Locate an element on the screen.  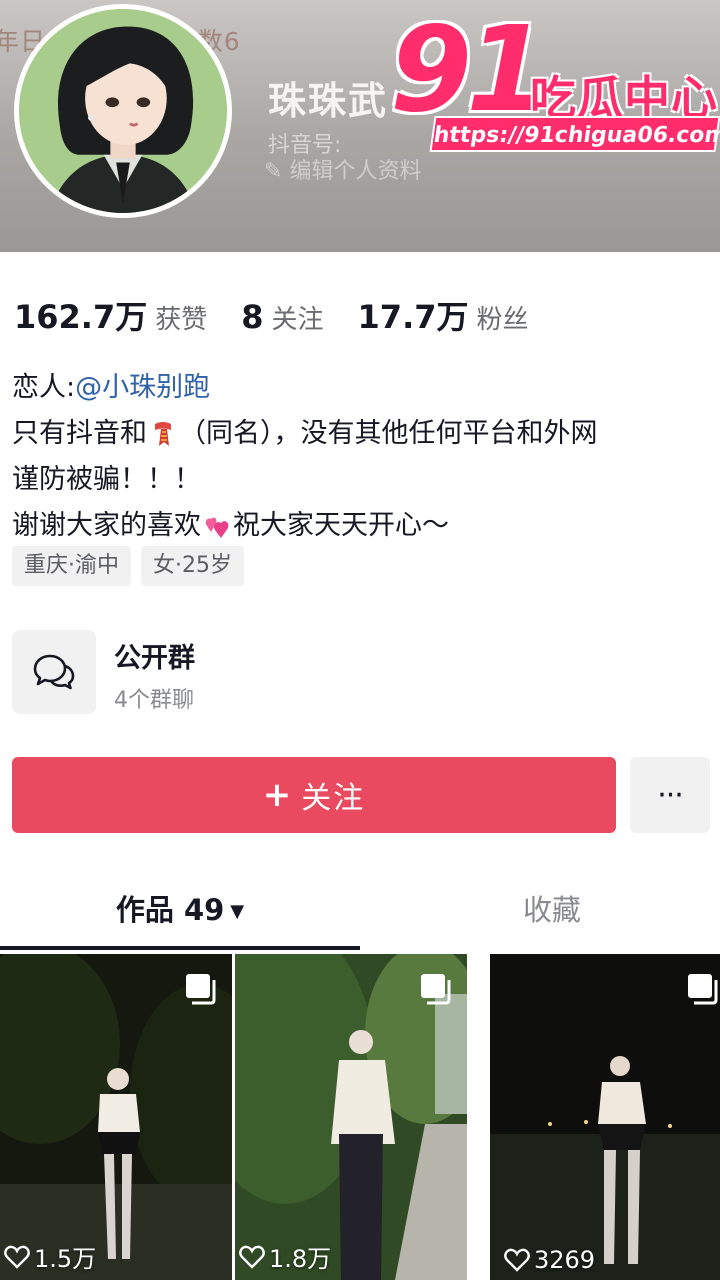
following-count: 8 is located at coordinates (252, 317).